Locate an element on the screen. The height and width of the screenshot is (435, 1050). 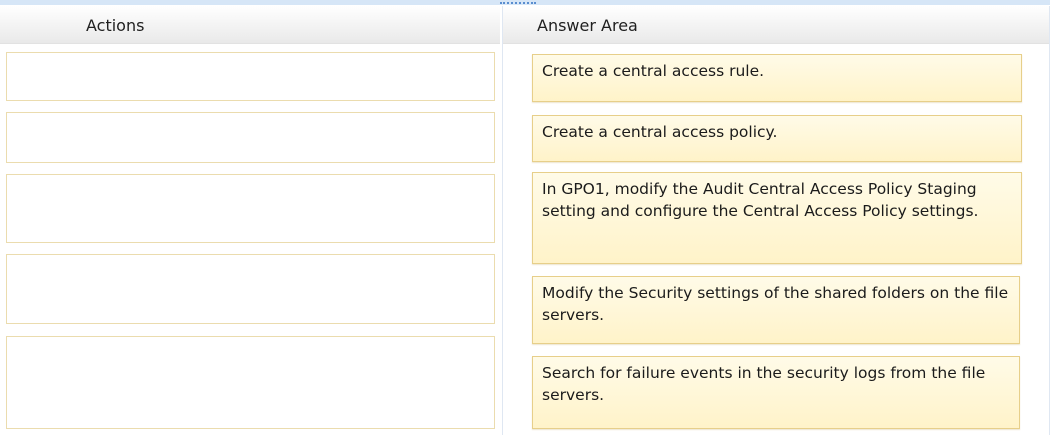
answer-item-2: Create a central access policy. is located at coordinates (777, 138).